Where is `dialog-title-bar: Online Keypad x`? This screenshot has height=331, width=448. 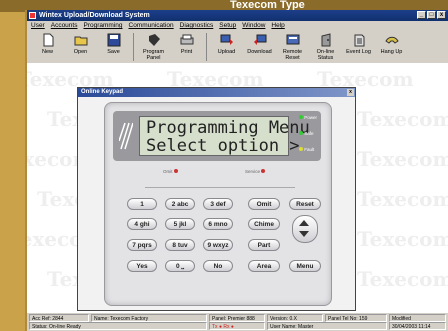 dialog-title-bar: Online Keypad x is located at coordinates (216, 92).